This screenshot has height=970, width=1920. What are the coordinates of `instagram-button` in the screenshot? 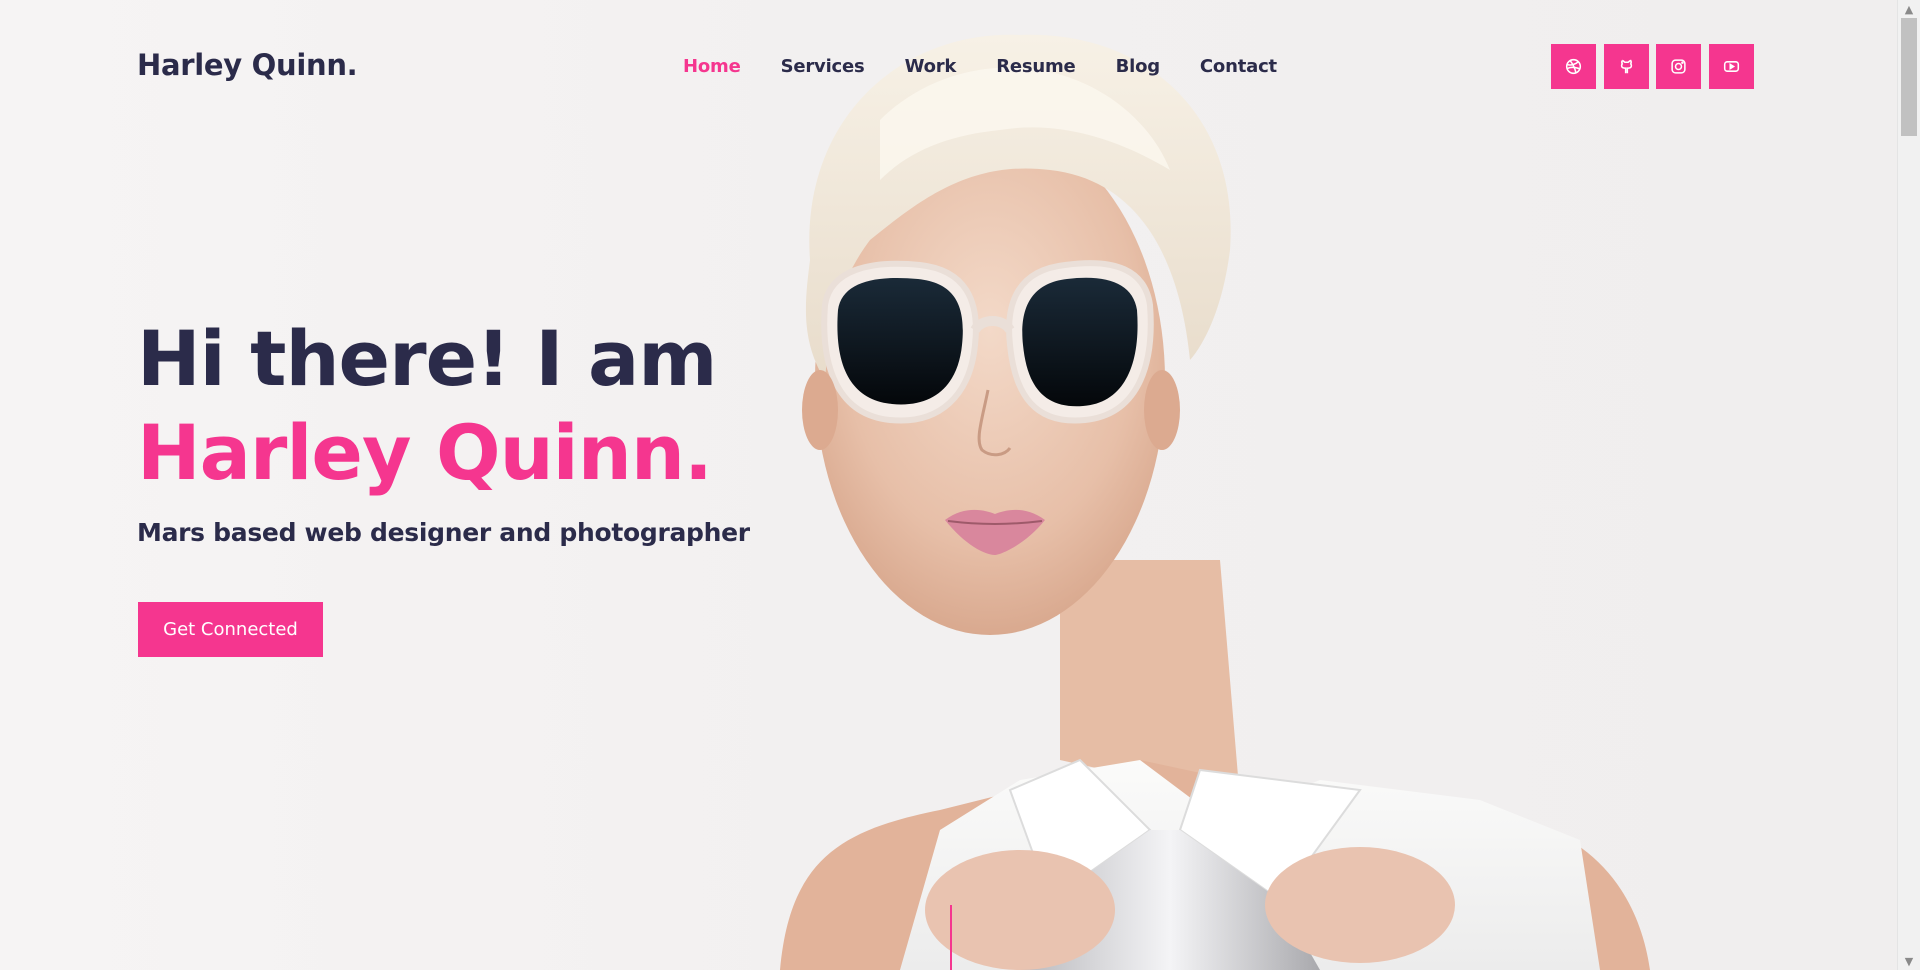 It's located at (1678, 66).